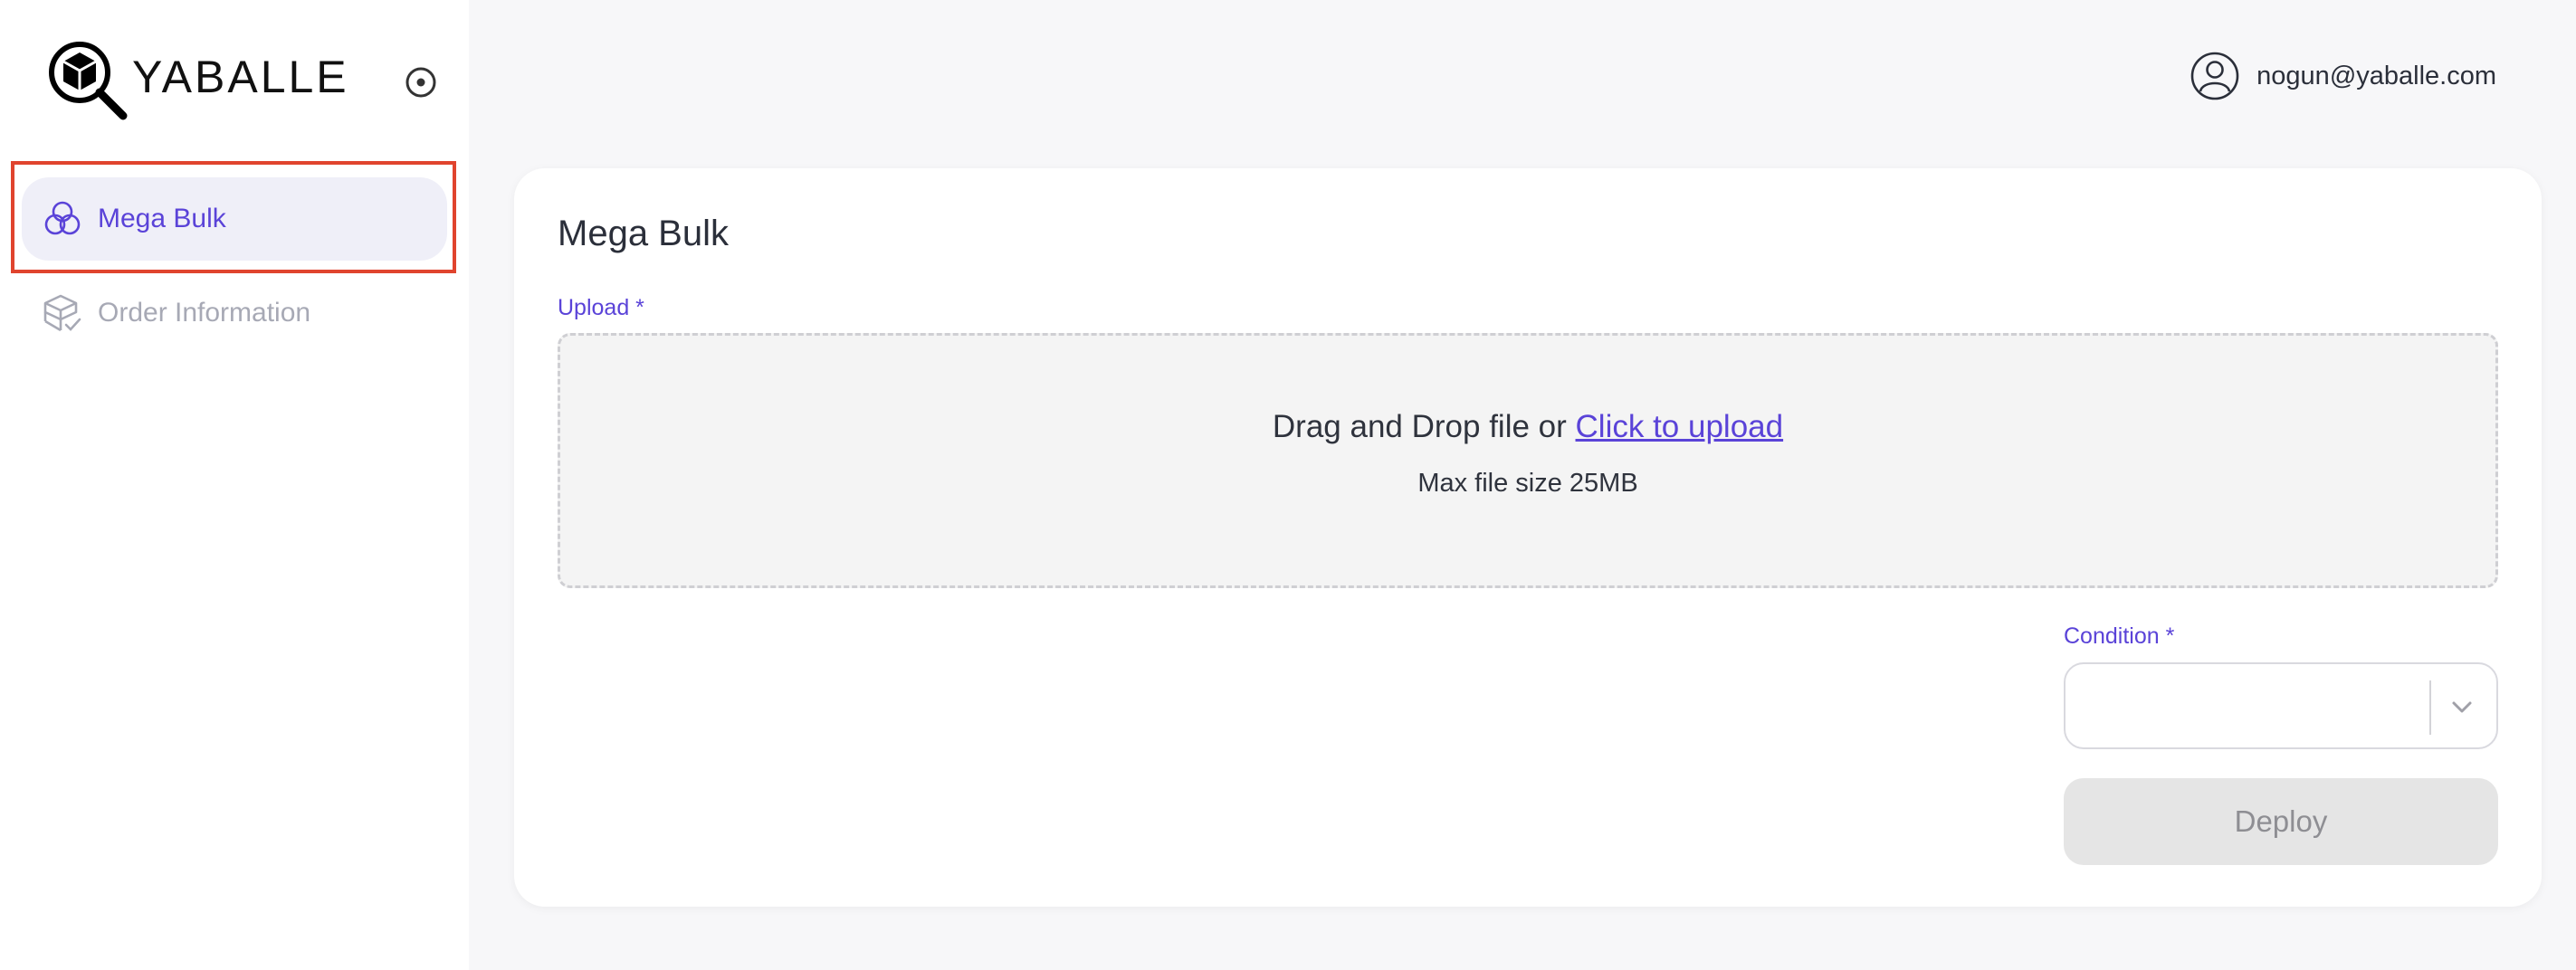  I want to click on user-avatar-icon, so click(2215, 76).